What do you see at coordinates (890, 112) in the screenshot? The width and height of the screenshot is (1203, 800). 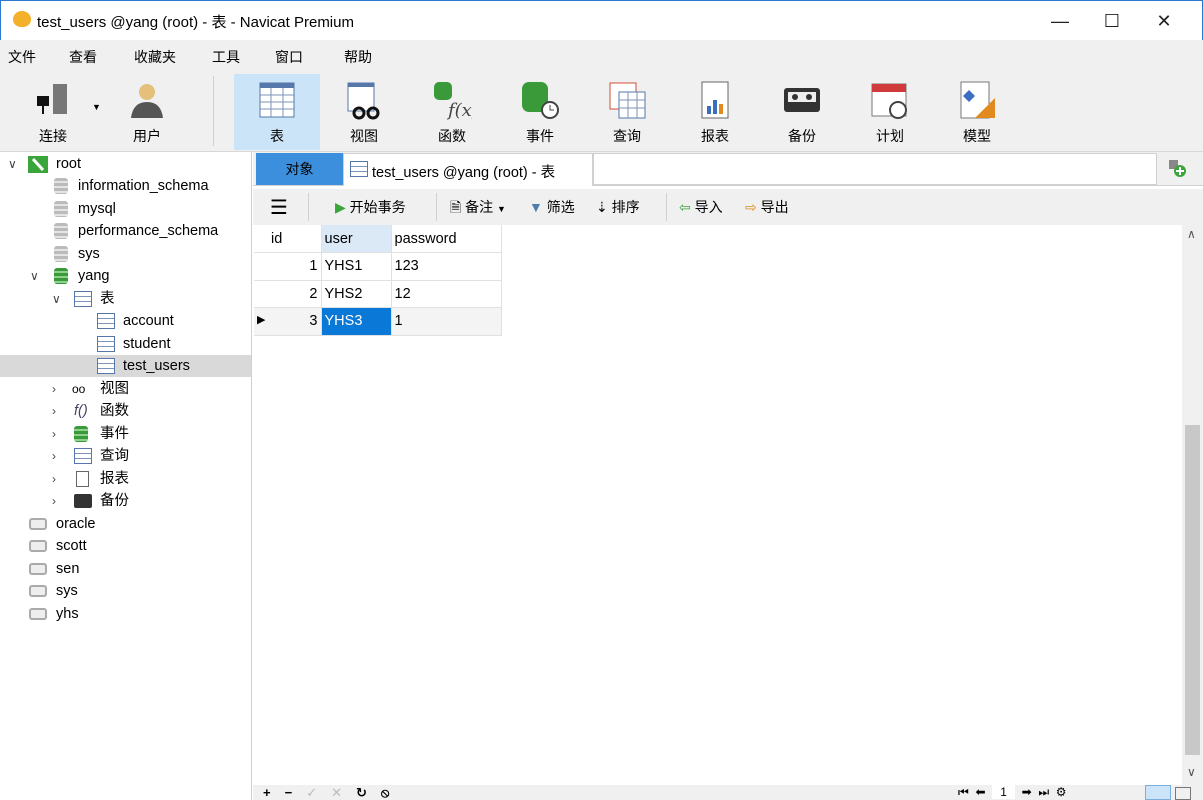 I see `toolbar-schedule-button: 计划` at bounding box center [890, 112].